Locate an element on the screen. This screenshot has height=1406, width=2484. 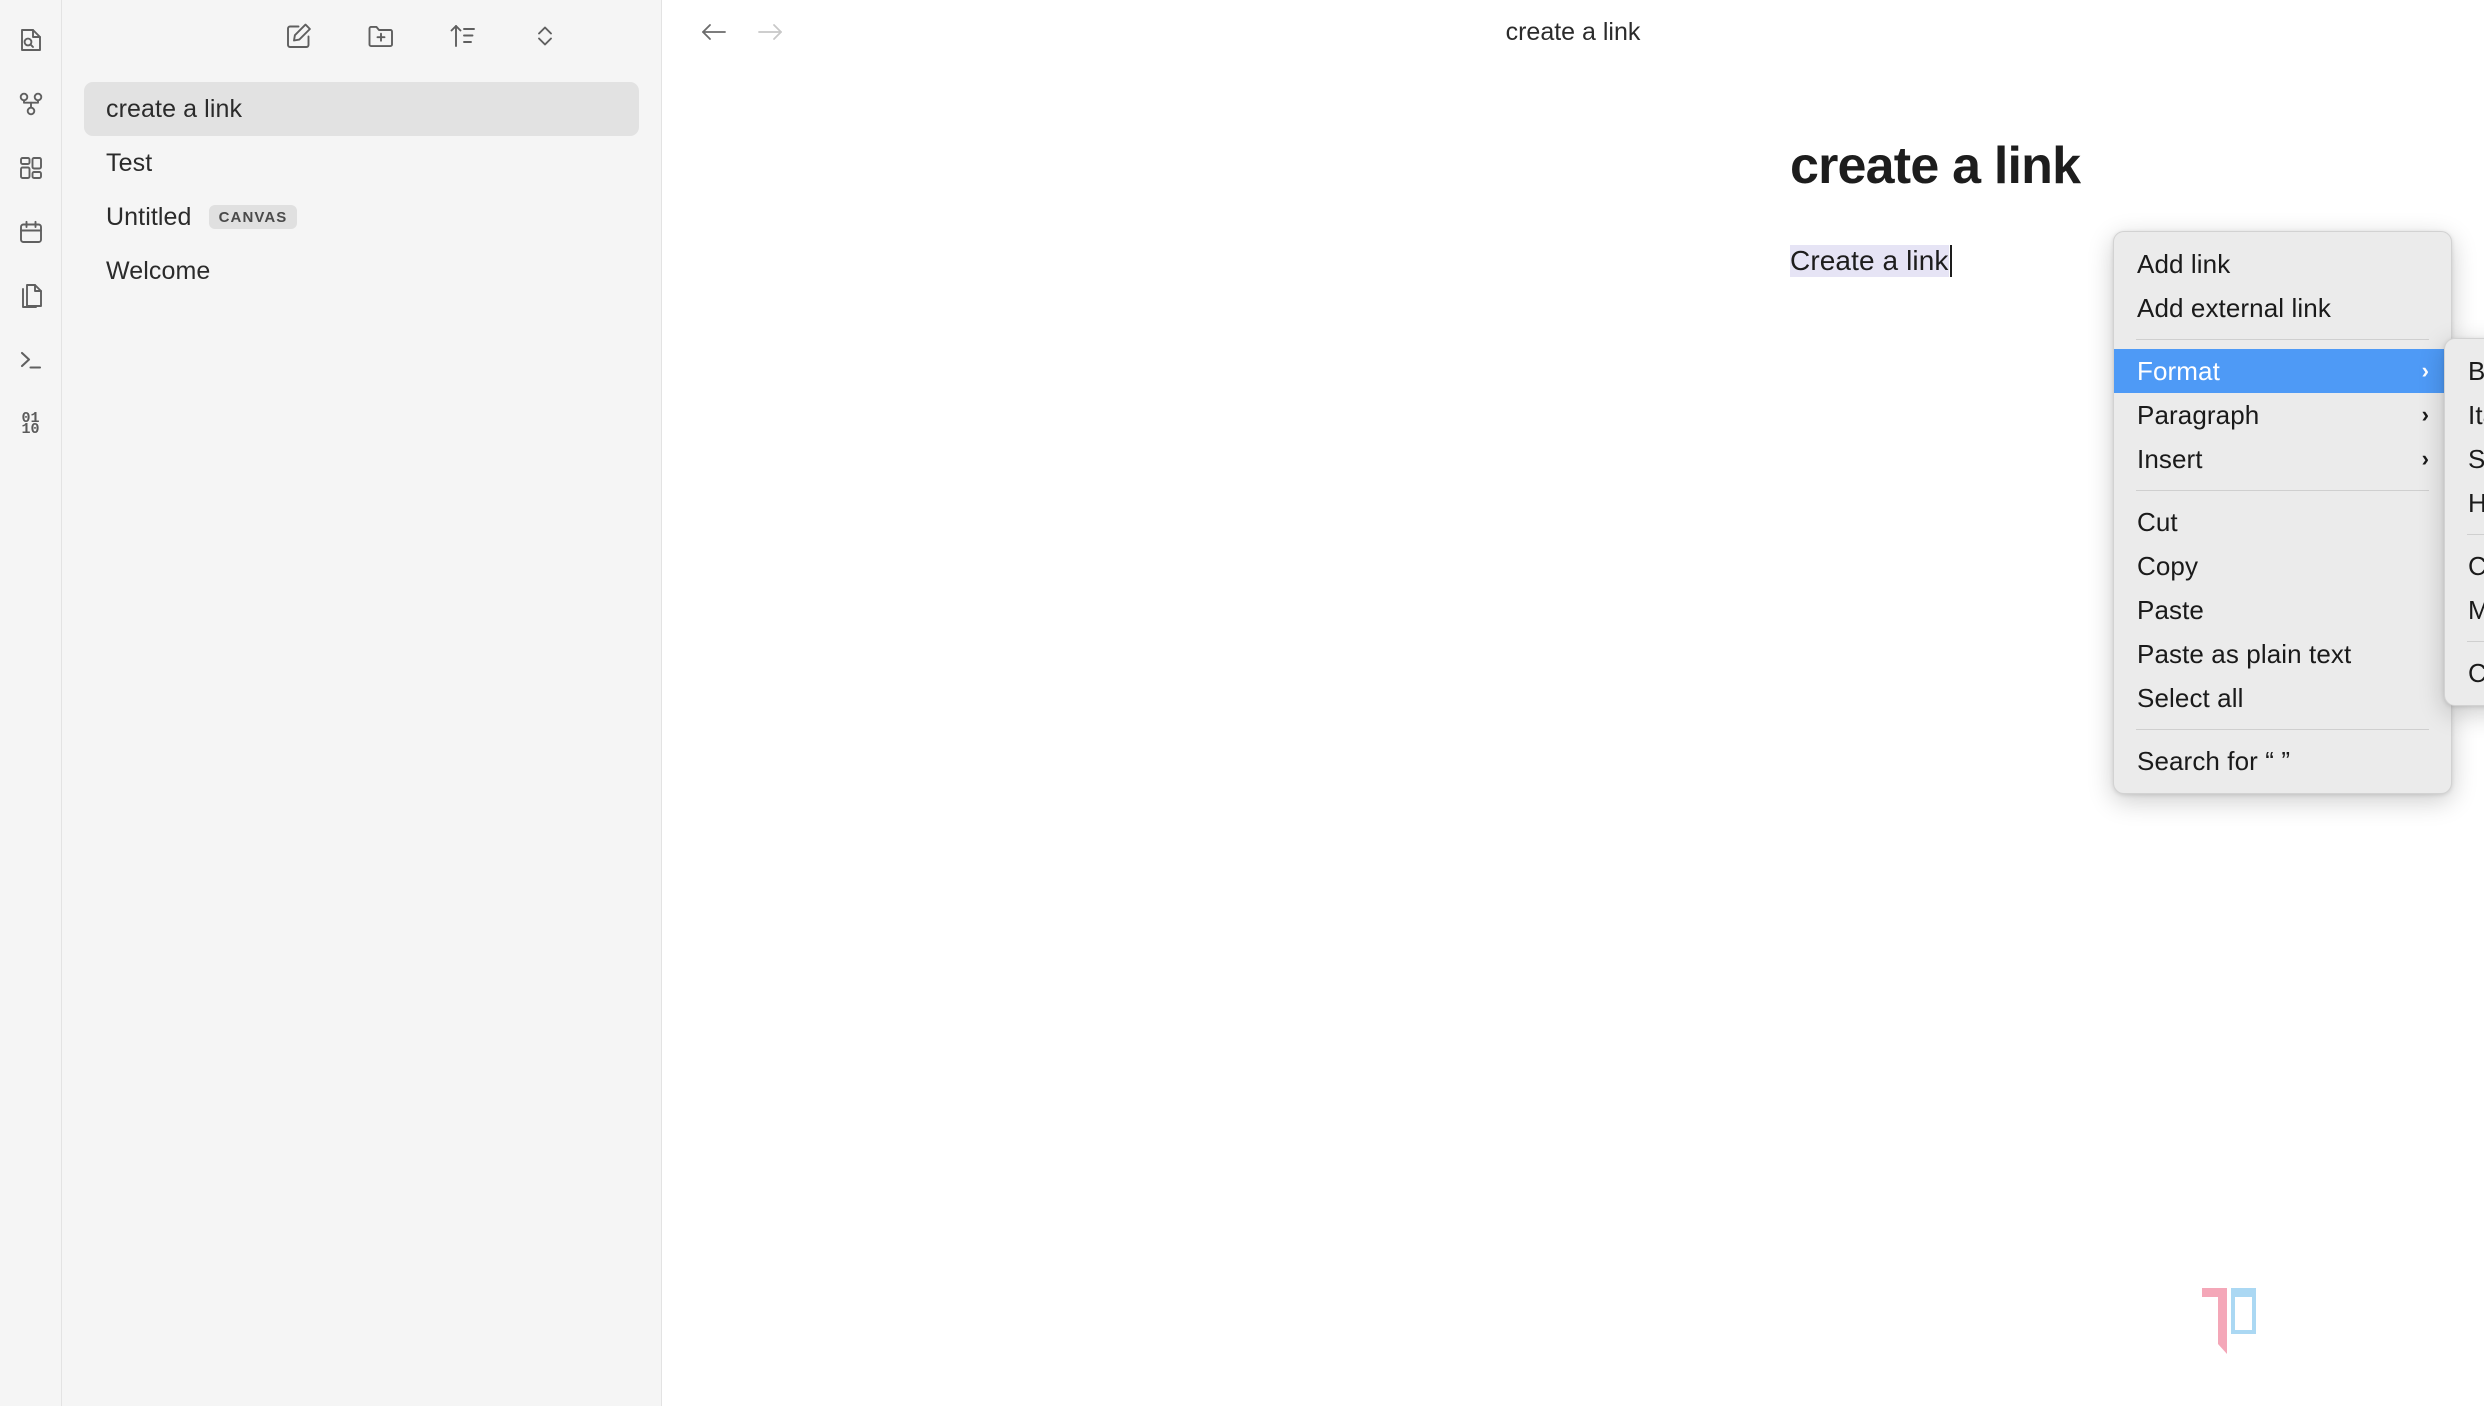
binary-icon: 01 10 is located at coordinates (31, 424).